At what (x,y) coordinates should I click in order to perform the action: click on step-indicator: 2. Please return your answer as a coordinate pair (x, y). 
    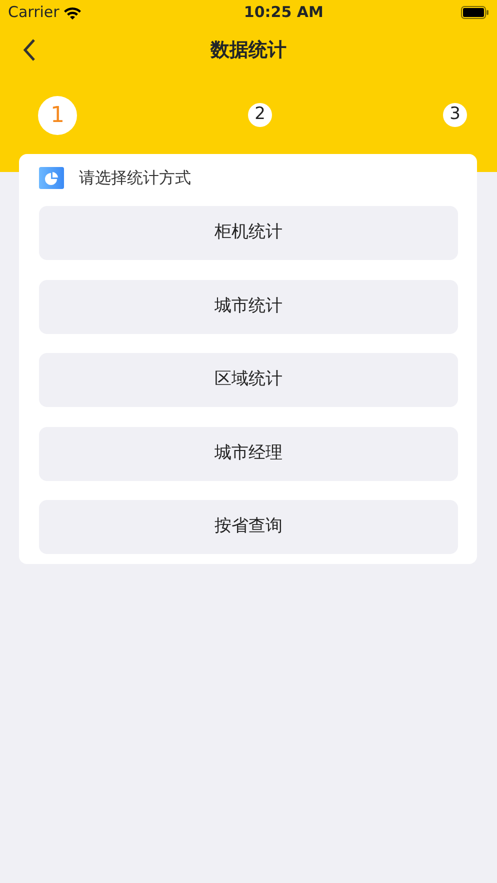
    Looking at the image, I should click on (260, 115).